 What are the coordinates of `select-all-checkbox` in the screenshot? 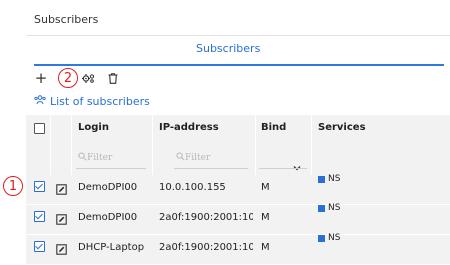 It's located at (39, 128).